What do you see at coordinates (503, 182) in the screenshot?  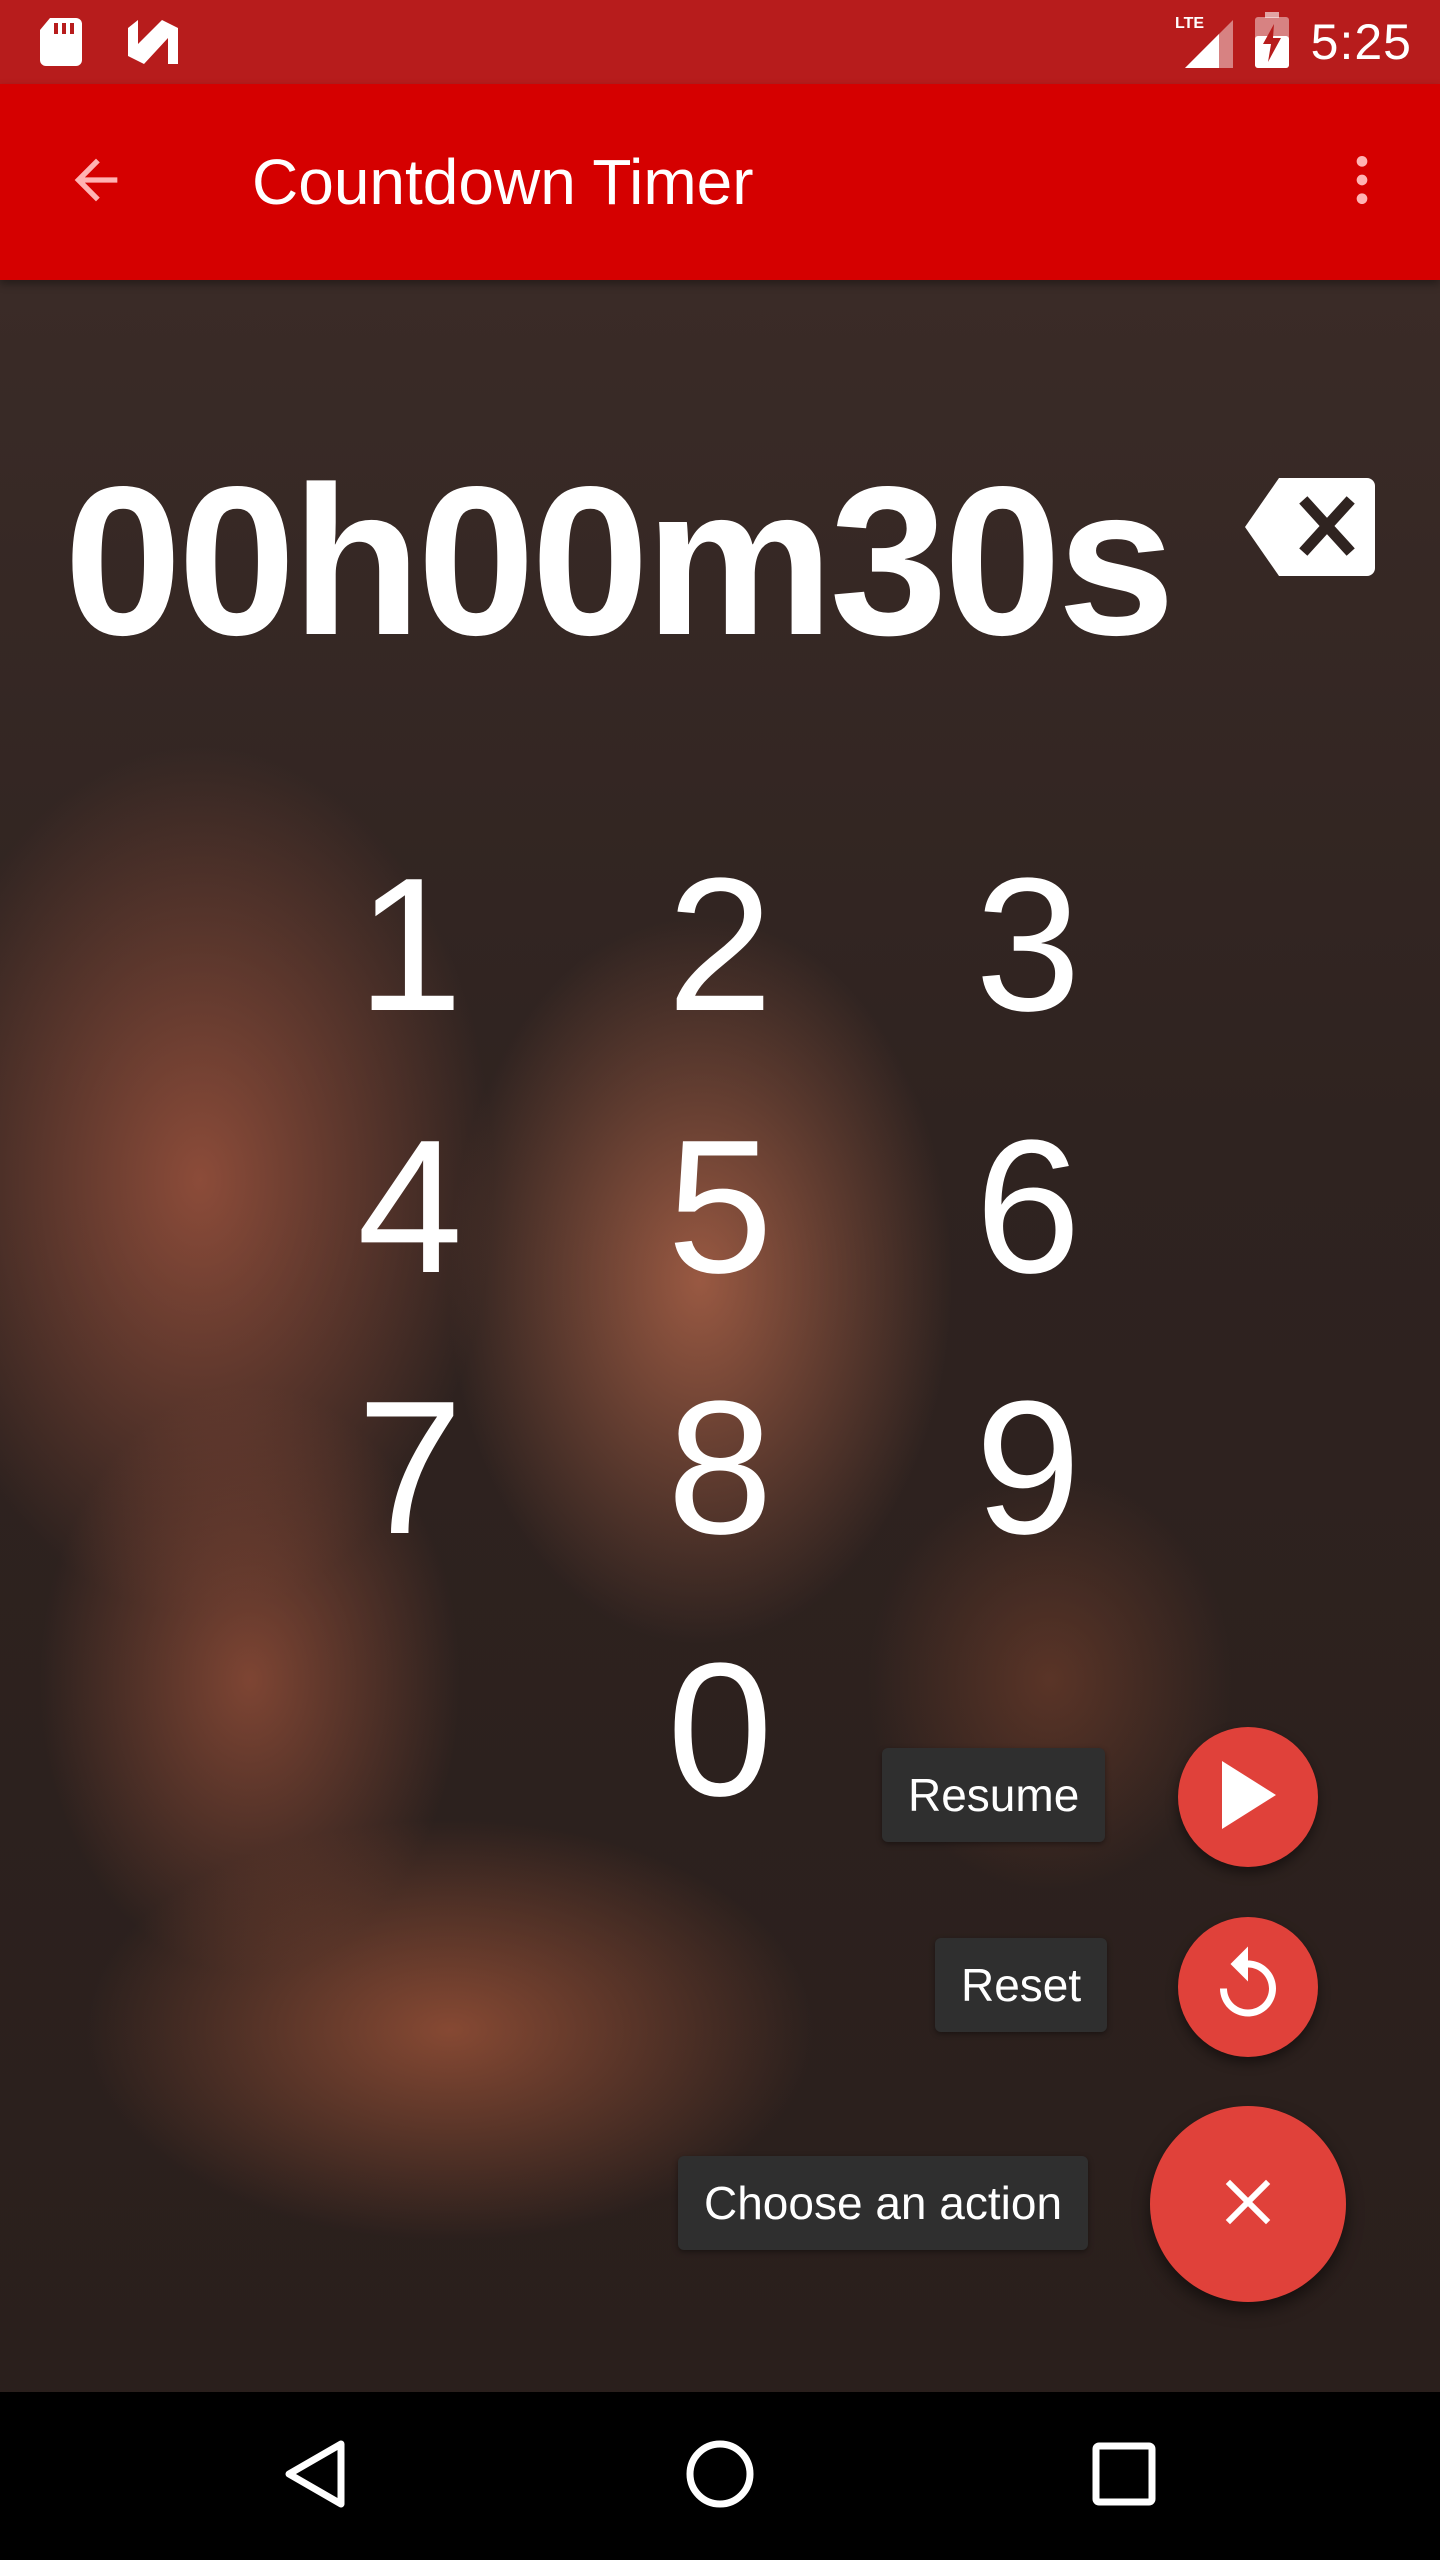 I see `page-title: Countdown Timer` at bounding box center [503, 182].